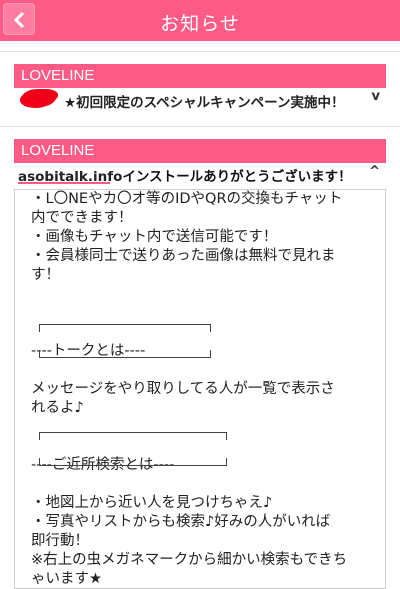 This screenshot has width=400, height=589. I want to click on body-line: れるよ♪, so click(57, 408).